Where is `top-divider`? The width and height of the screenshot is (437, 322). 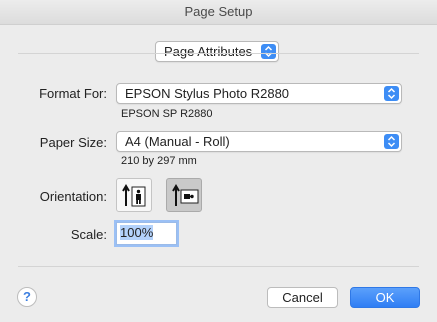
top-divider is located at coordinates (218, 53).